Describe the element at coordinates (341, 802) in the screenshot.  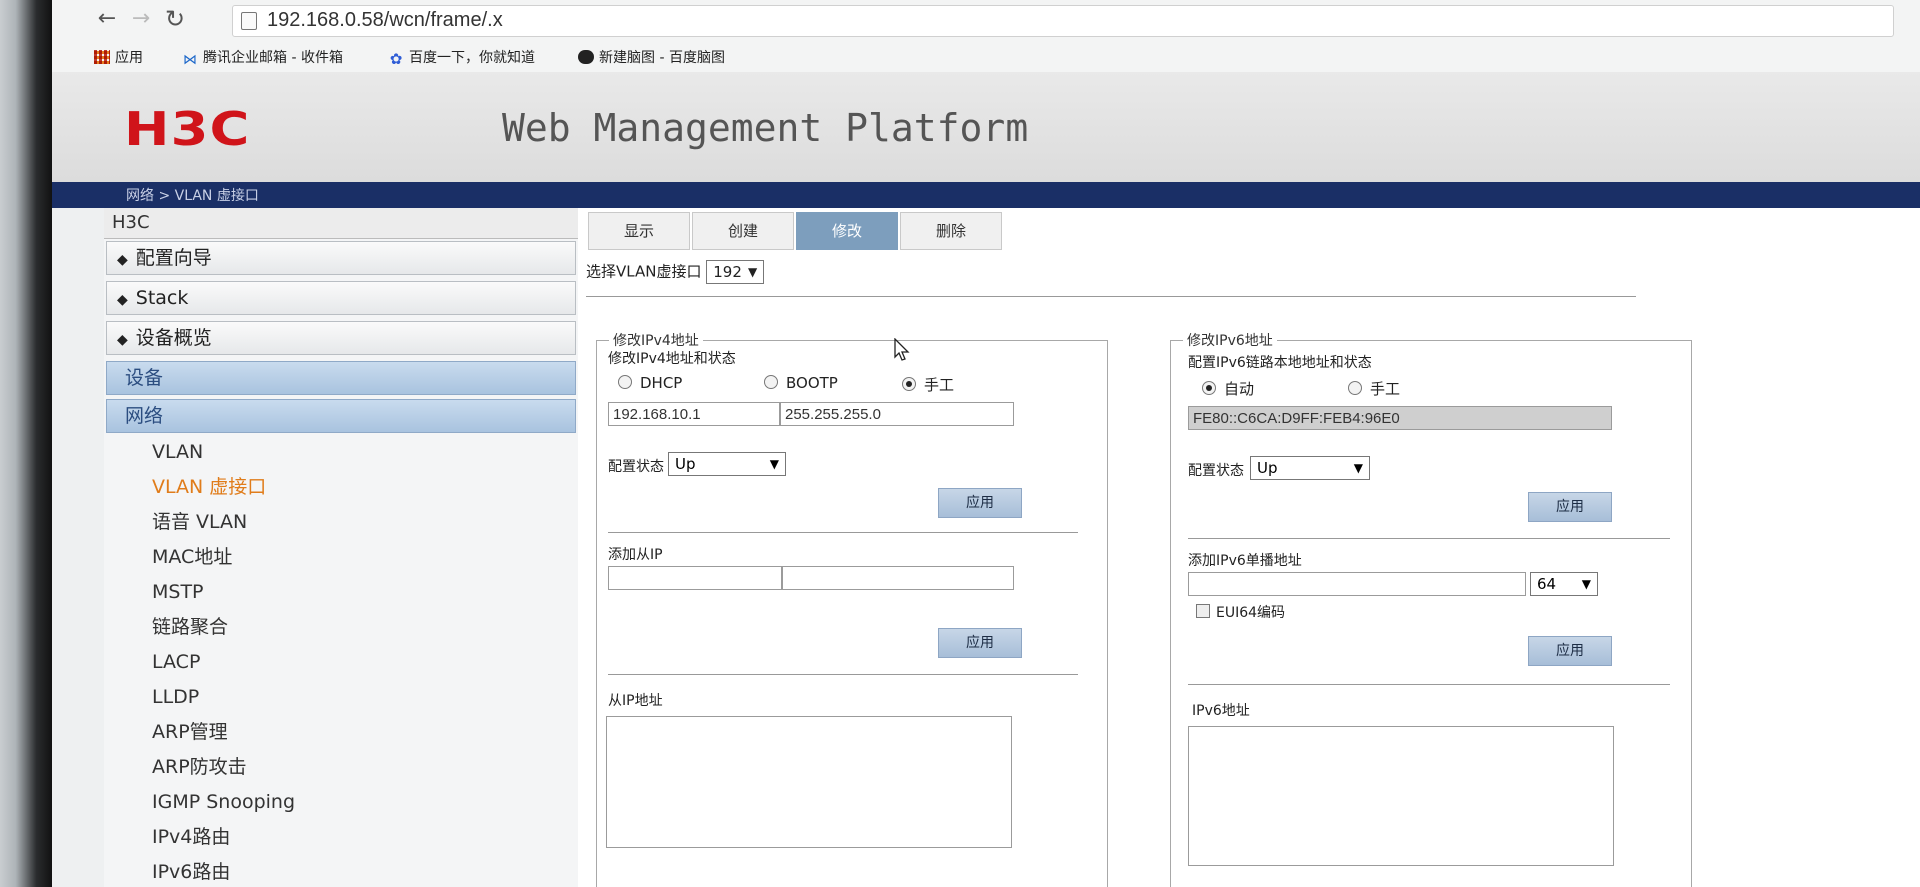
I see `sidebar-item-igmp-snooping: IGMP Snooping` at that location.